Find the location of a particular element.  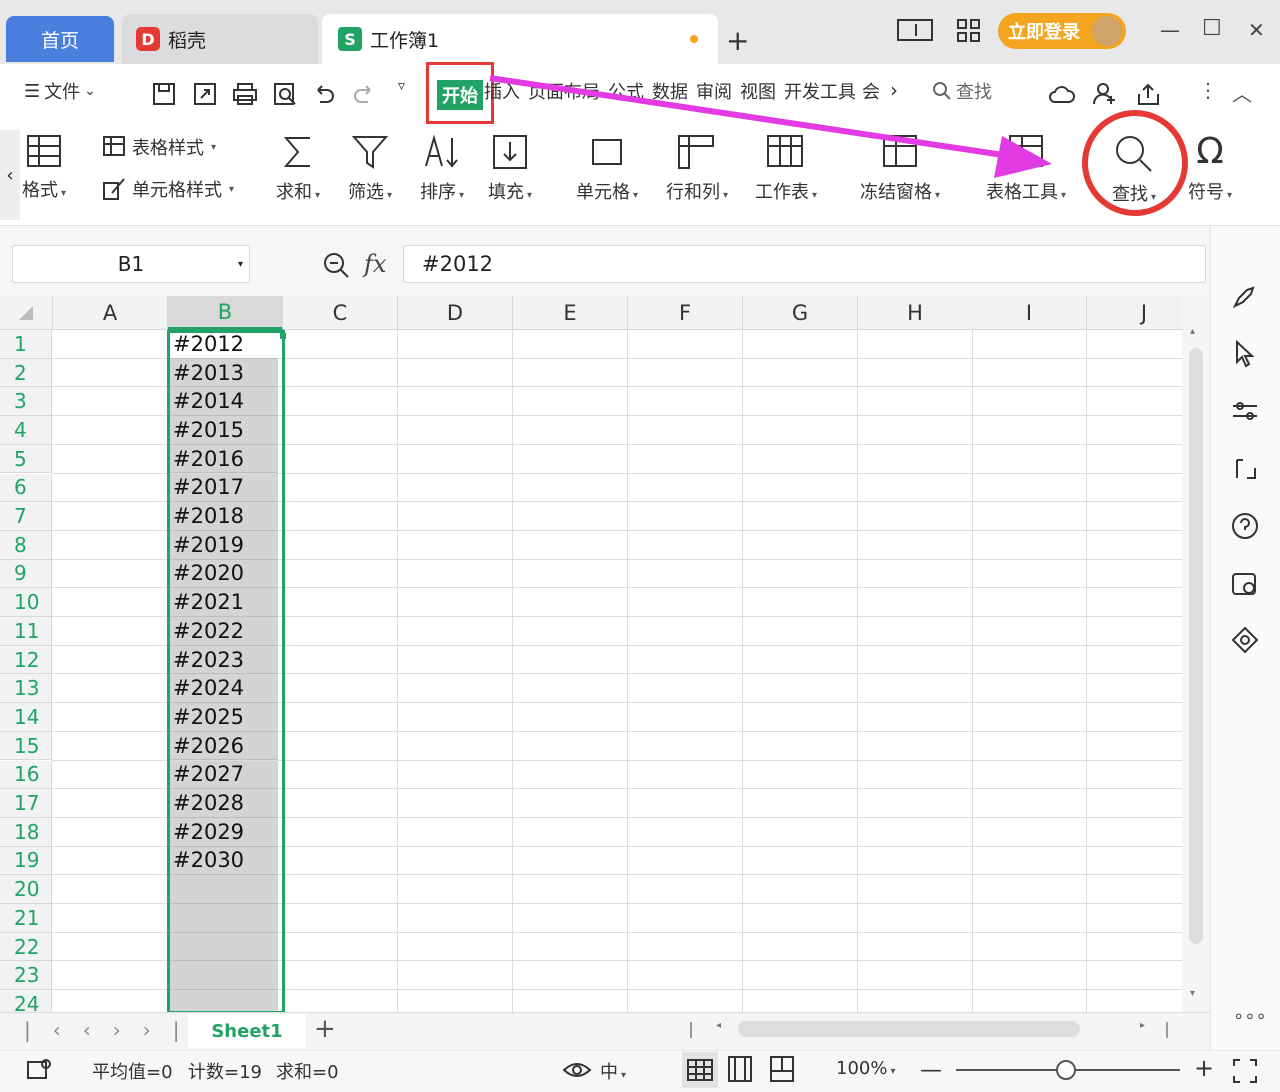

fill-handle is located at coordinates (283, 336).